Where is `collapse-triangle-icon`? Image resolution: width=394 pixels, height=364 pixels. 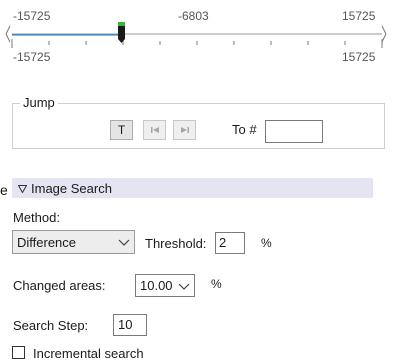
collapse-triangle-icon is located at coordinates (22, 189).